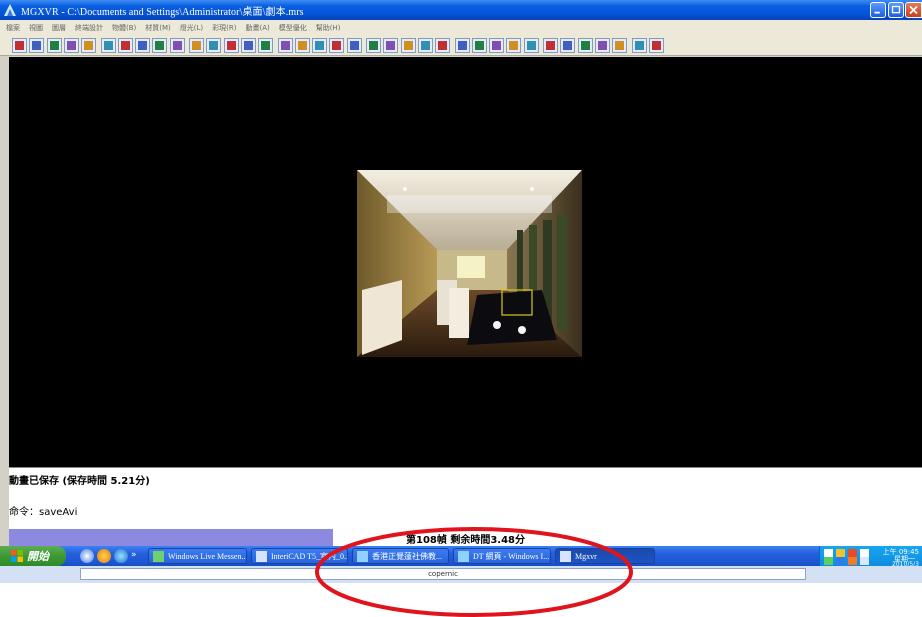 This screenshot has width=922, height=617. I want to click on console-command: 命令：saveAvi, so click(43, 510).